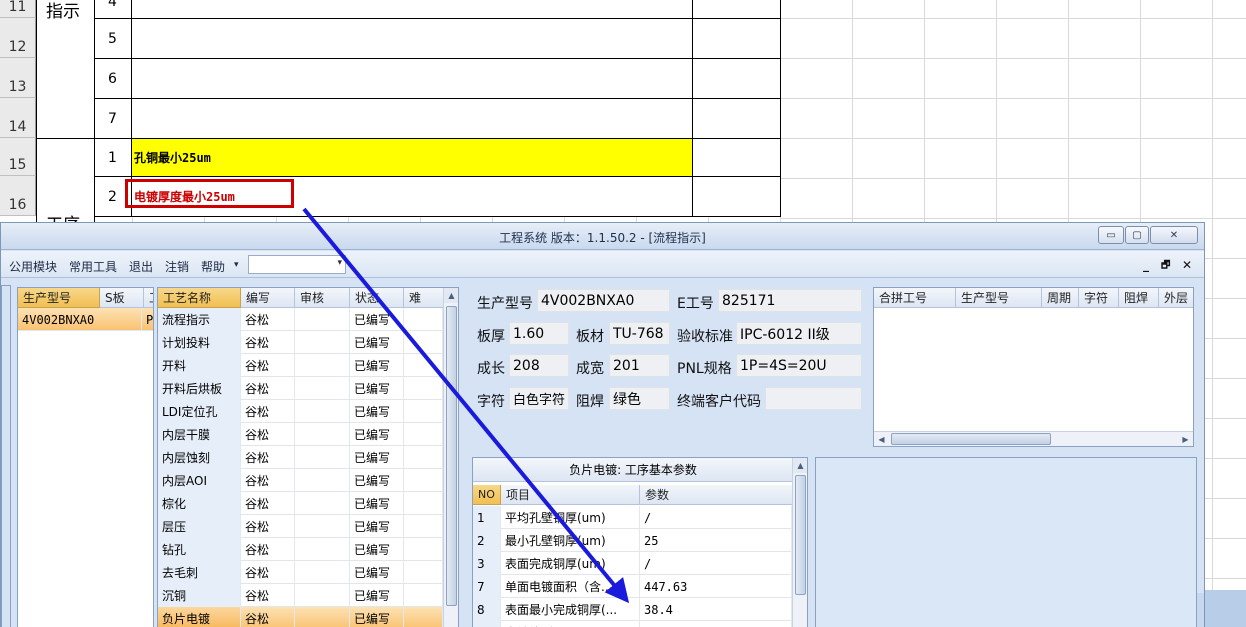 This screenshot has width=1246, height=627. What do you see at coordinates (799, 333) in the screenshot?
I see `field-standard: IPC-6012 II级` at bounding box center [799, 333].